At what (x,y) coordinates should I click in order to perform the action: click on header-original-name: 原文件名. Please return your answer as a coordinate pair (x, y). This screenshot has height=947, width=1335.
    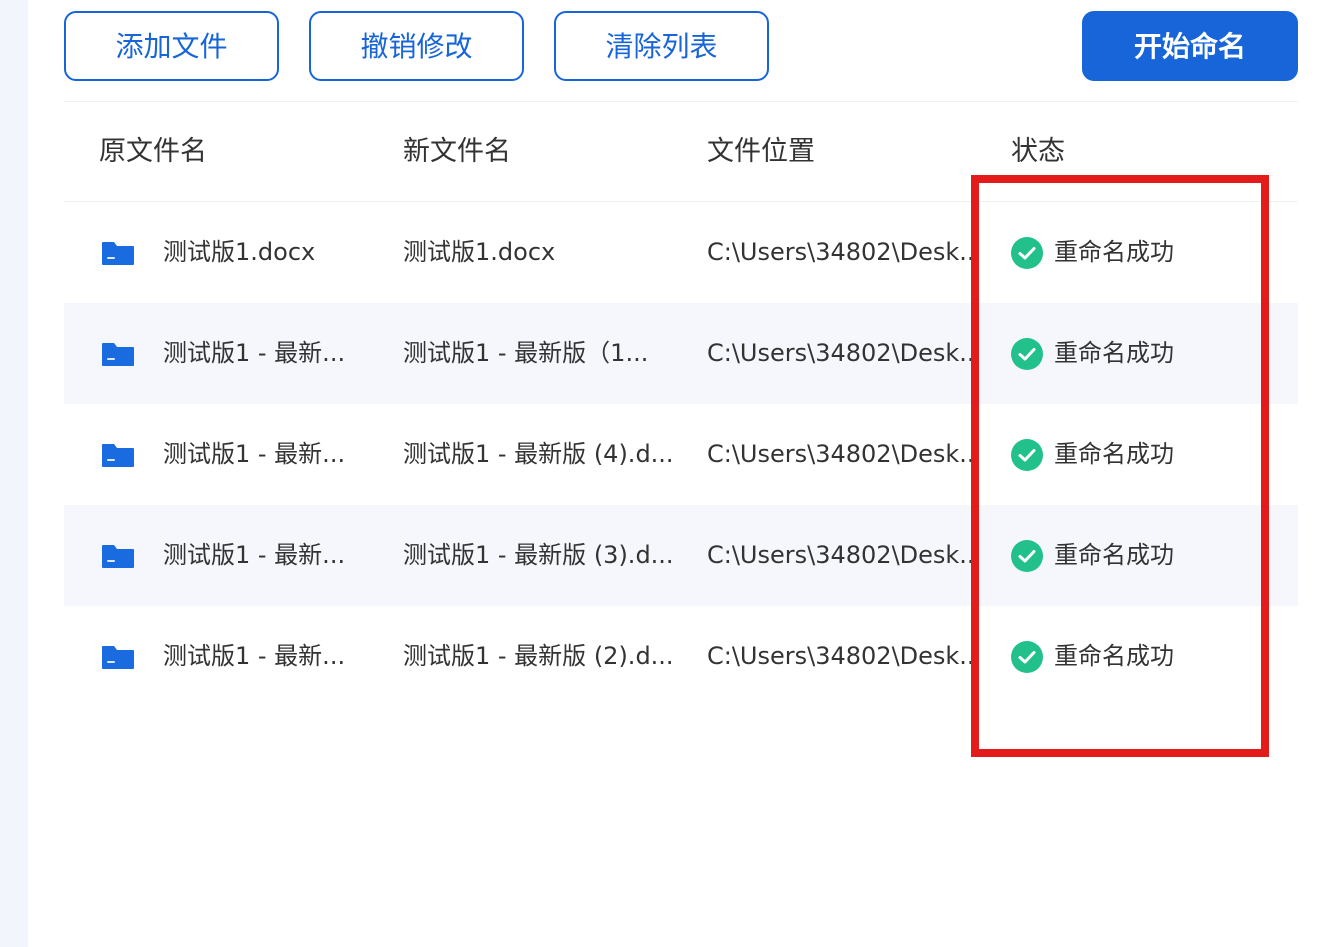
    Looking at the image, I should click on (153, 151).